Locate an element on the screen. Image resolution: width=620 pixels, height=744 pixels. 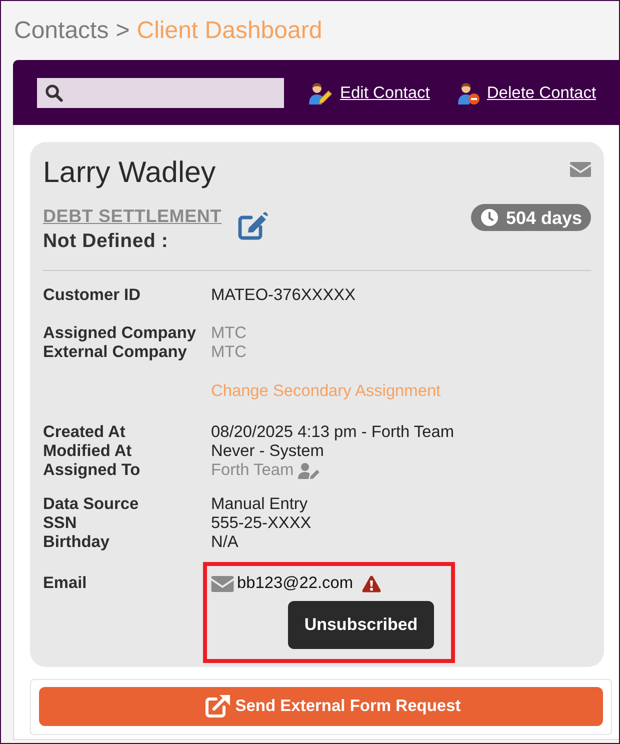
field-label: Customer ID is located at coordinates (91, 295).